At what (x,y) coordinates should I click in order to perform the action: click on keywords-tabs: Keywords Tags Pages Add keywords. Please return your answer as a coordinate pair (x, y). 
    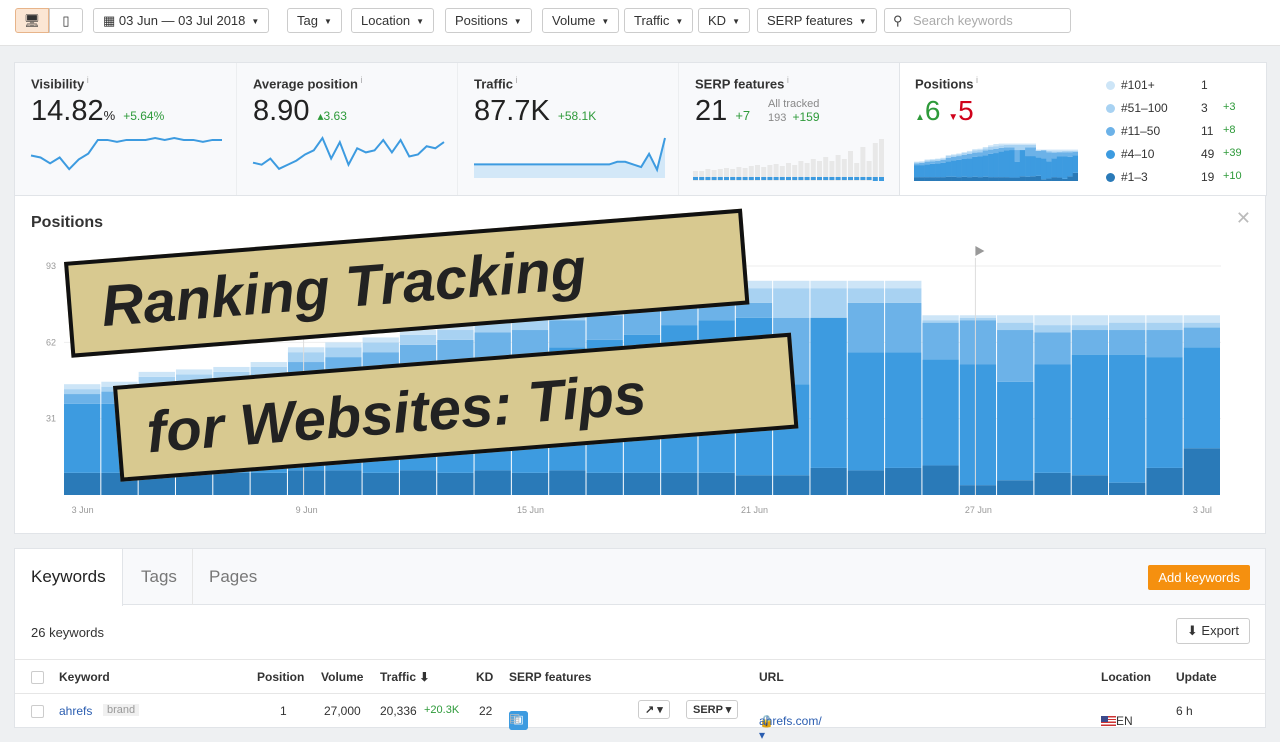
    Looking at the image, I should click on (640, 577).